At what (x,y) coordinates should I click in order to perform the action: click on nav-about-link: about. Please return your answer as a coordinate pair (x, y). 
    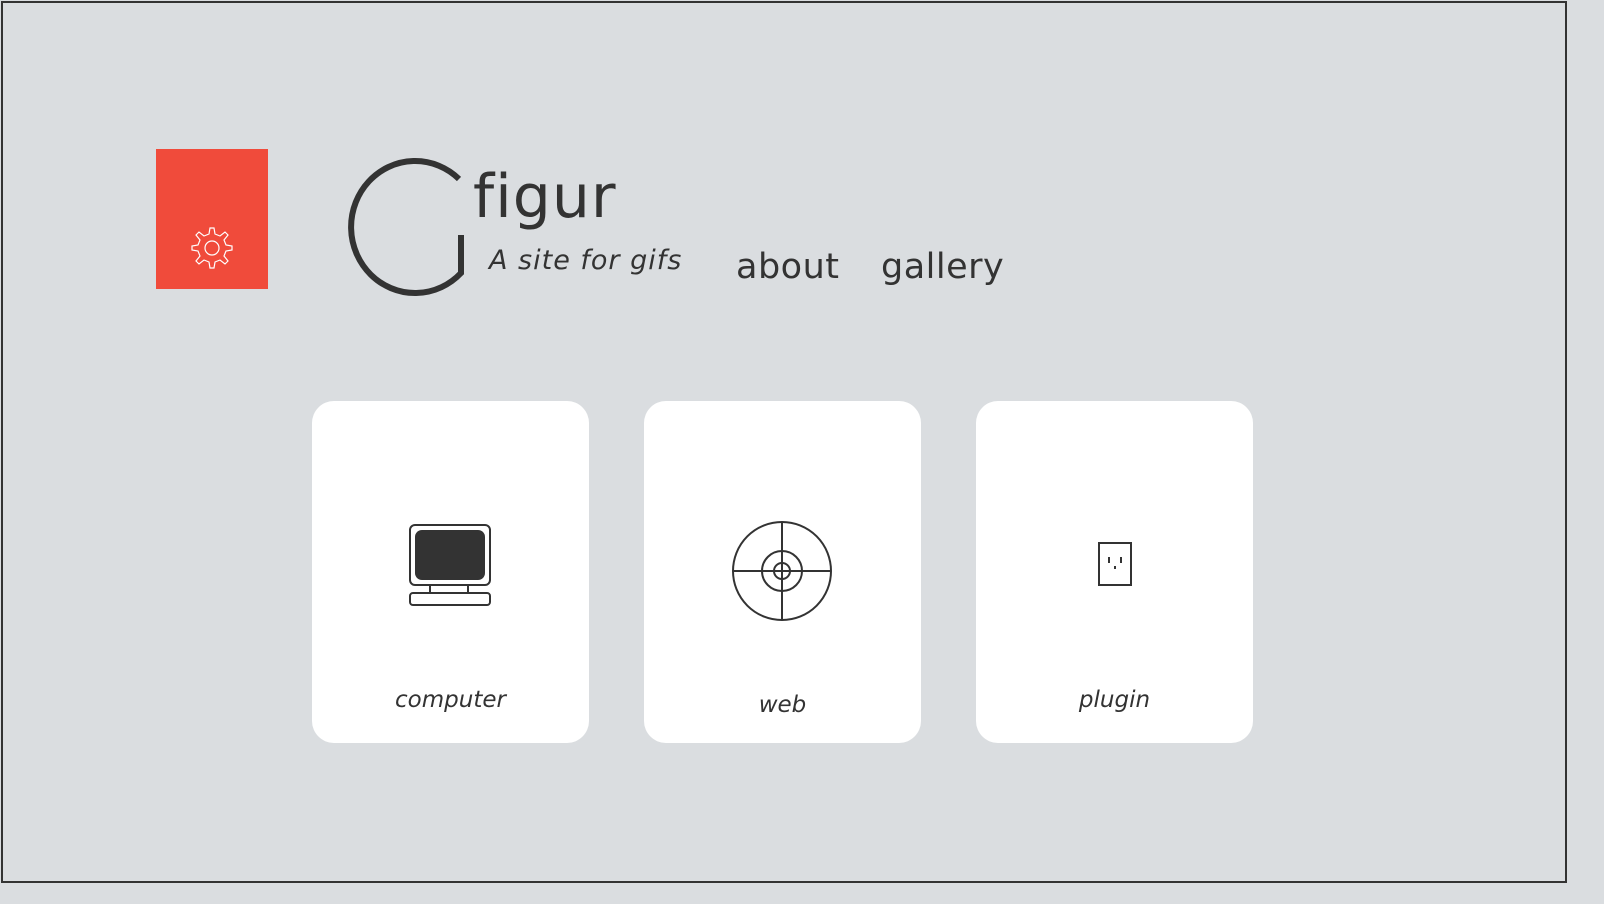
    Looking at the image, I should click on (787, 267).